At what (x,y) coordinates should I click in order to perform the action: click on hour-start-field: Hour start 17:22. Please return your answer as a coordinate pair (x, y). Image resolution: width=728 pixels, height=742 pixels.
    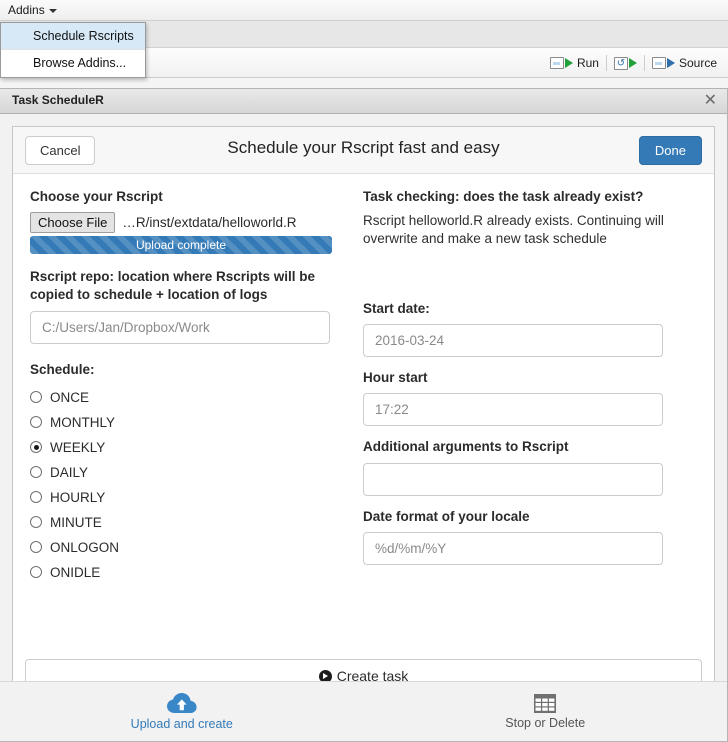
    Looking at the image, I should click on (534, 398).